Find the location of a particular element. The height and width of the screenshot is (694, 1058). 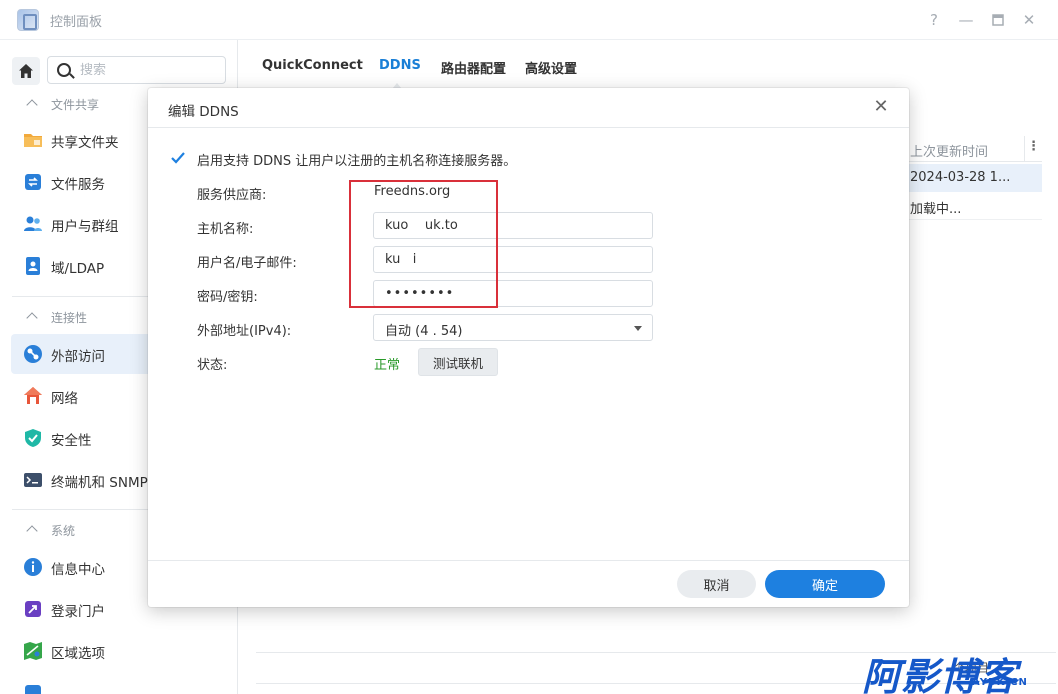

search-box is located at coordinates (136, 70).